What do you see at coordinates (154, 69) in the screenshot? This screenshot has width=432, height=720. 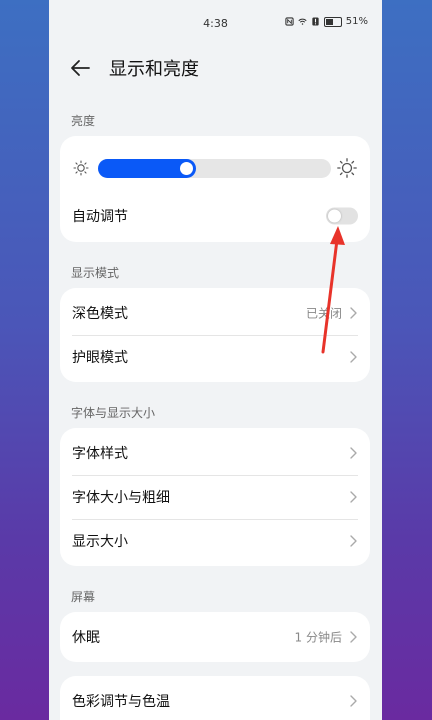 I see `page-title: 显示和亮度` at bounding box center [154, 69].